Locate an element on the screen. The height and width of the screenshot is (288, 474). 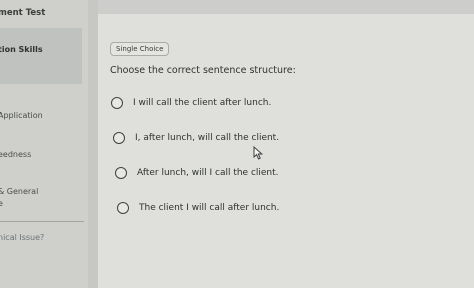
sidebar-active-highlight is located at coordinates (41, 56).